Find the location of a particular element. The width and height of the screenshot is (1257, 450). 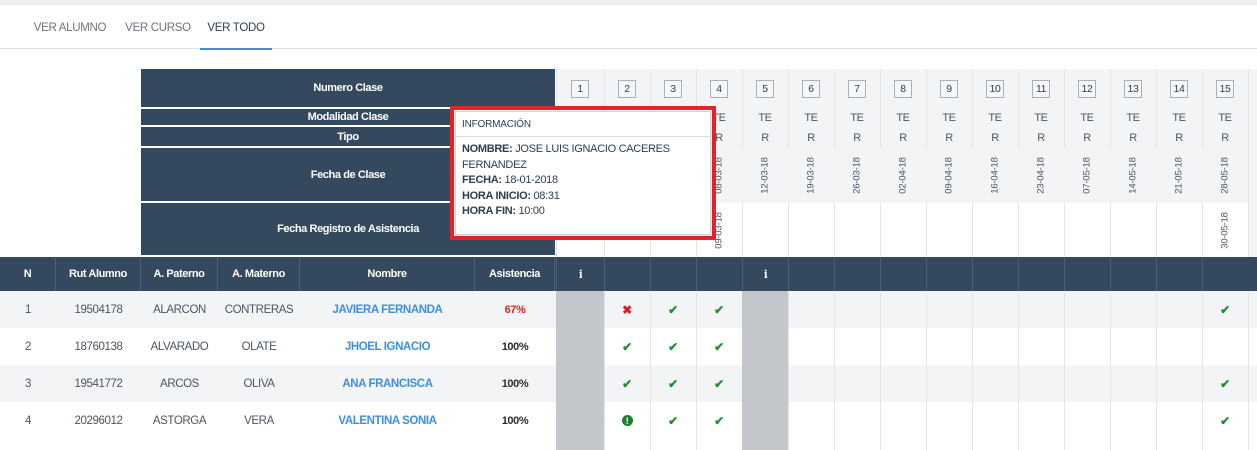

cell-materno: OLIVA is located at coordinates (259, 383).